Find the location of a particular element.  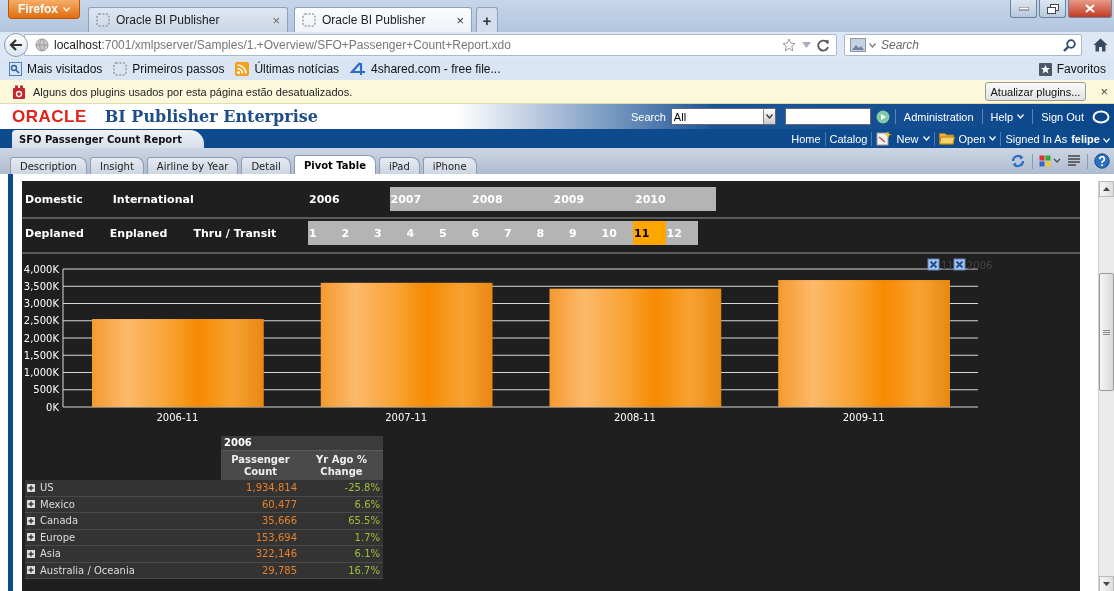

filter-link: Deplaned is located at coordinates (54, 233).